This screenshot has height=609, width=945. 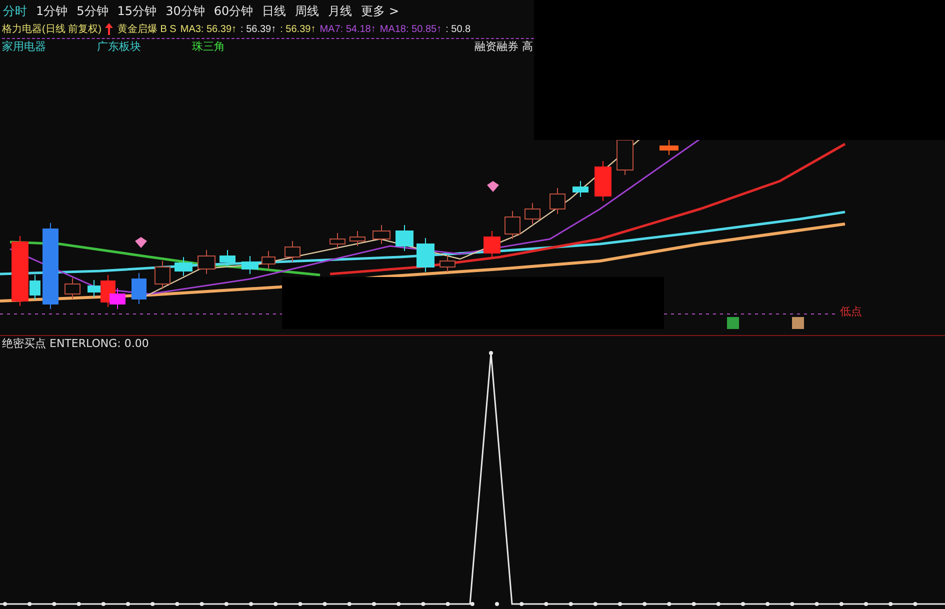 I want to click on period-tab: 15分钟, so click(x=137, y=11).